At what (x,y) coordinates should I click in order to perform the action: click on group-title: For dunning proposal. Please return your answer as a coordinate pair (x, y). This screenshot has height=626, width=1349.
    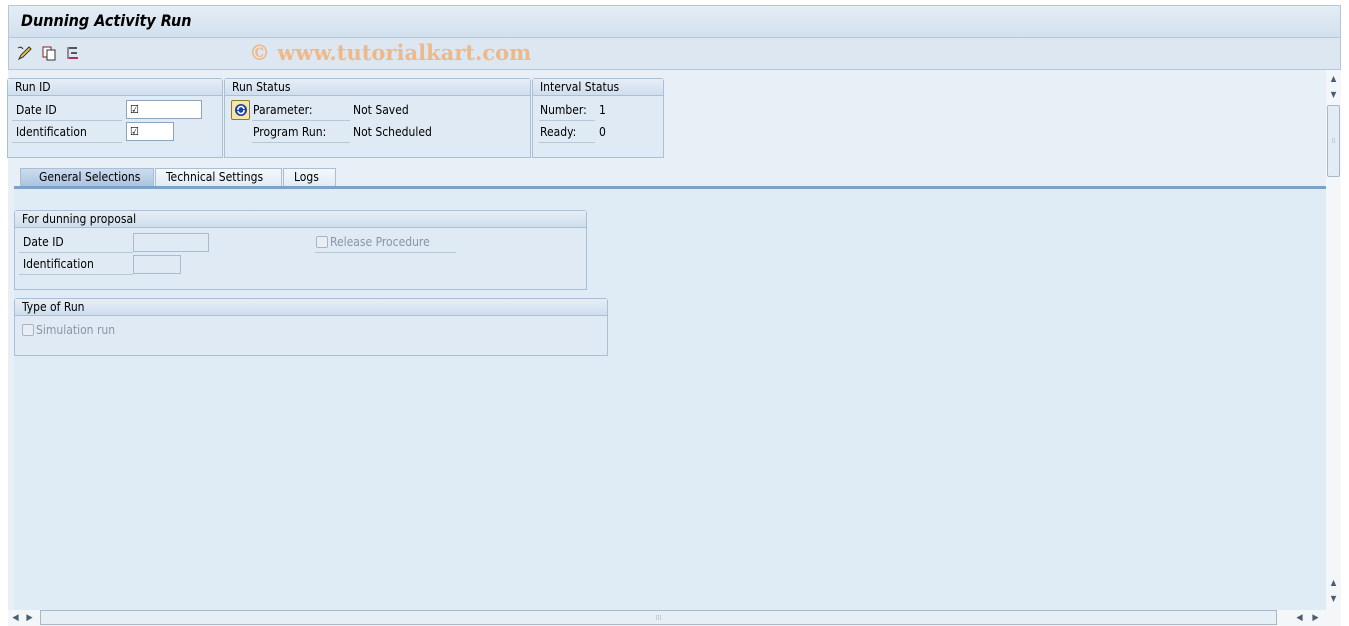
    Looking at the image, I should click on (300, 219).